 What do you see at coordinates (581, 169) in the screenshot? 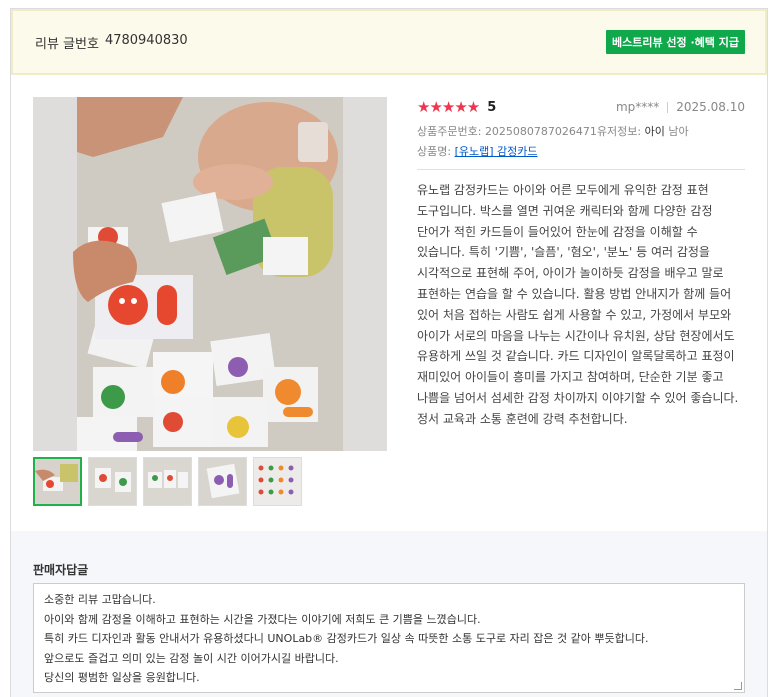
I see `divider` at bounding box center [581, 169].